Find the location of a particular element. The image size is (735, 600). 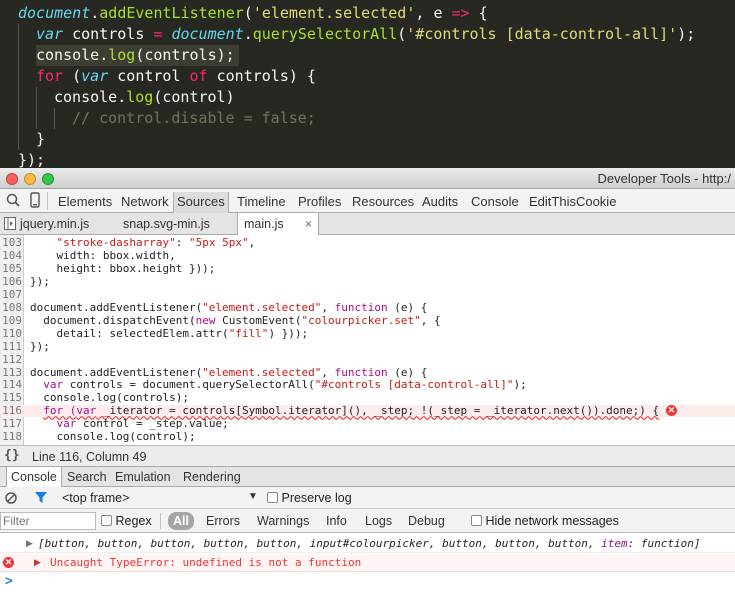

code-token: console.log(controls); is located at coordinates (109, 398).